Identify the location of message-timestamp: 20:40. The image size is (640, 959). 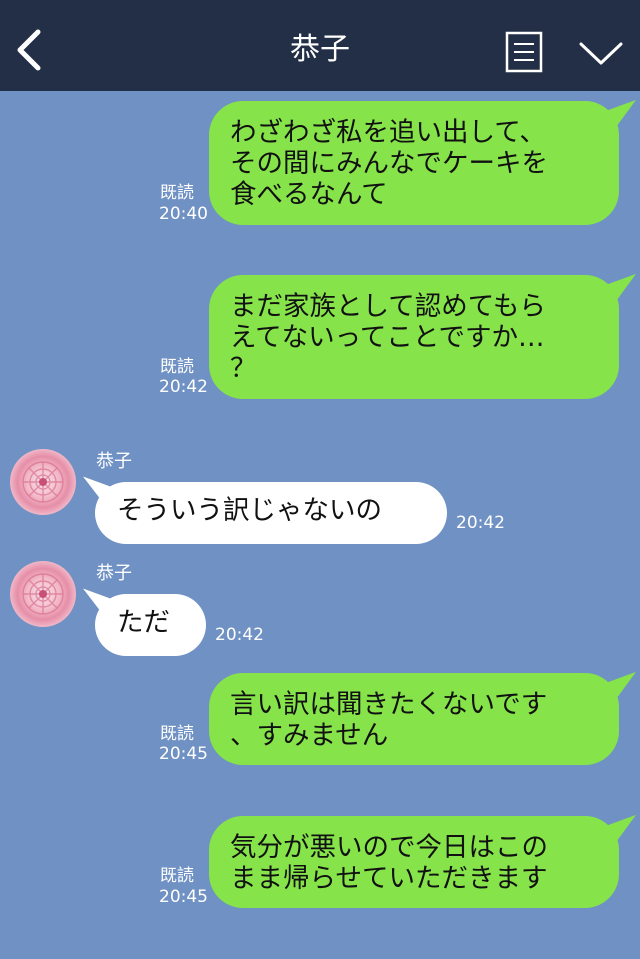
(183, 214).